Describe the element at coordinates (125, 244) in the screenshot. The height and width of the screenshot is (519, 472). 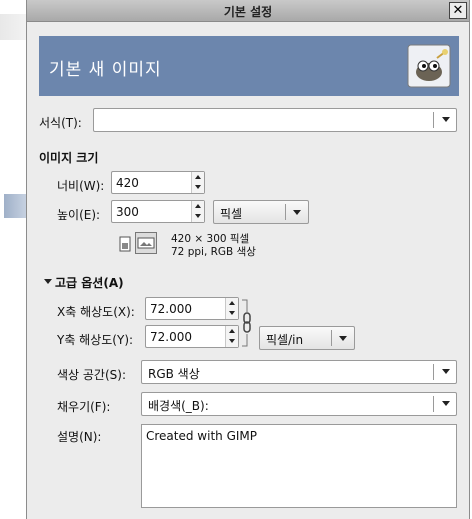
I see `portrait-orientation-icon` at that location.